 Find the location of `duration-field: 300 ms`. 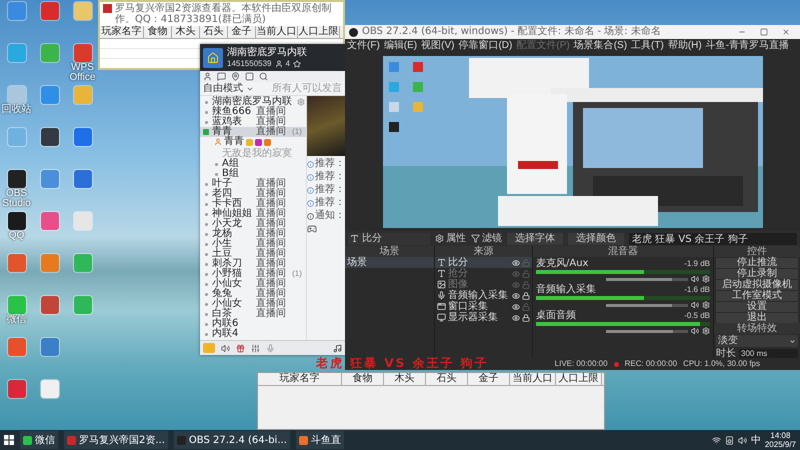

duration-field: 300 ms is located at coordinates (768, 354).